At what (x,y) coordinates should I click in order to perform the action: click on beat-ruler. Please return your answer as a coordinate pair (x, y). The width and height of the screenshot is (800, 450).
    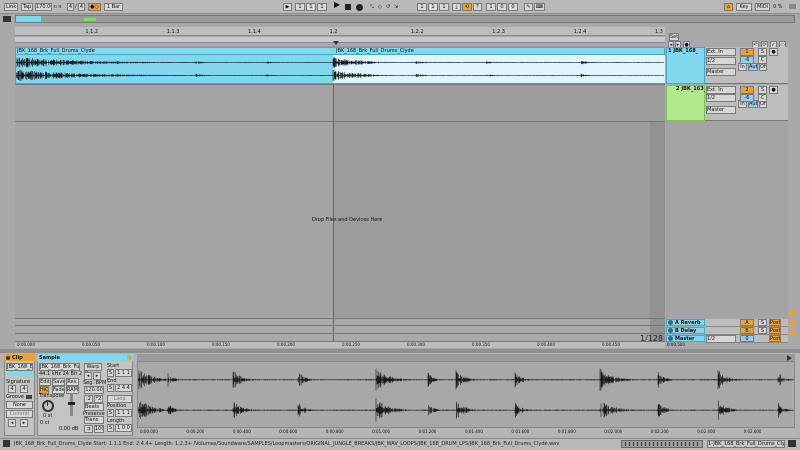
    Looking at the image, I should click on (340, 31).